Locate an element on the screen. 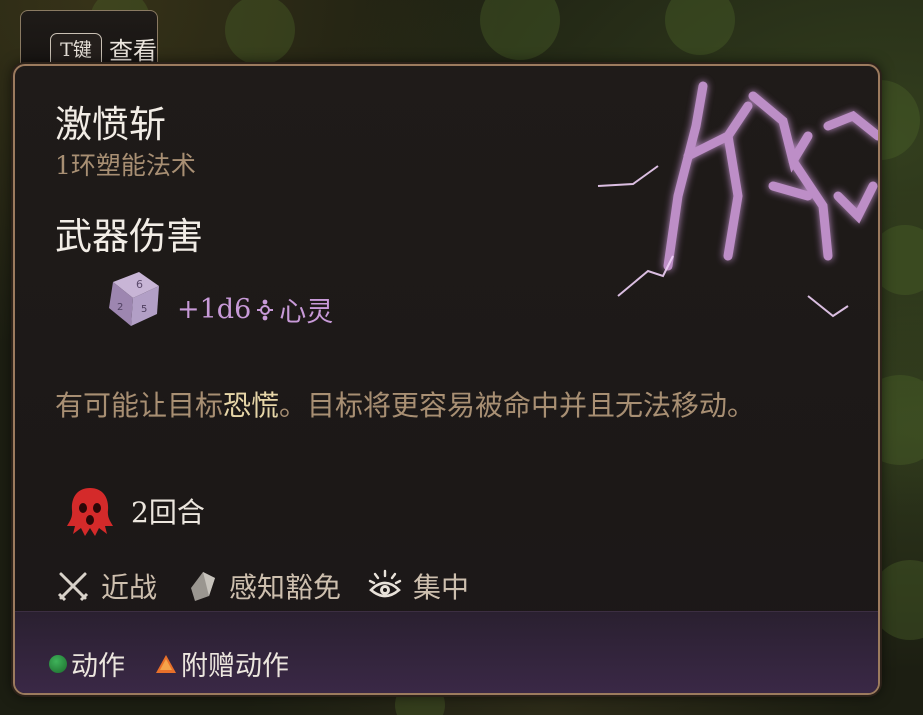 The height and width of the screenshot is (715, 923). crossed-swords-icon is located at coordinates (73, 587).